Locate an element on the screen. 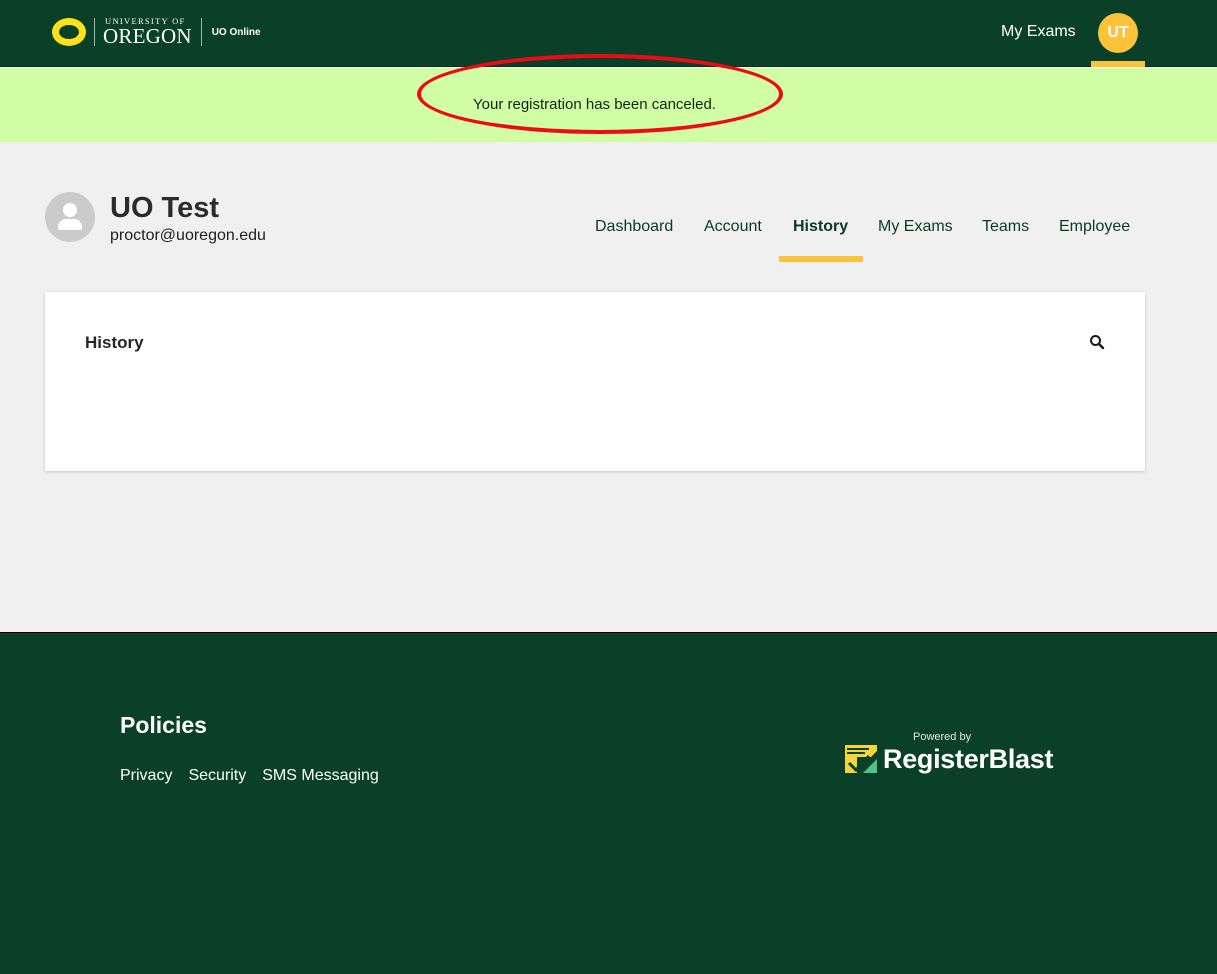 This screenshot has height=974, width=1217. privacy-link: Privacy is located at coordinates (146, 776).